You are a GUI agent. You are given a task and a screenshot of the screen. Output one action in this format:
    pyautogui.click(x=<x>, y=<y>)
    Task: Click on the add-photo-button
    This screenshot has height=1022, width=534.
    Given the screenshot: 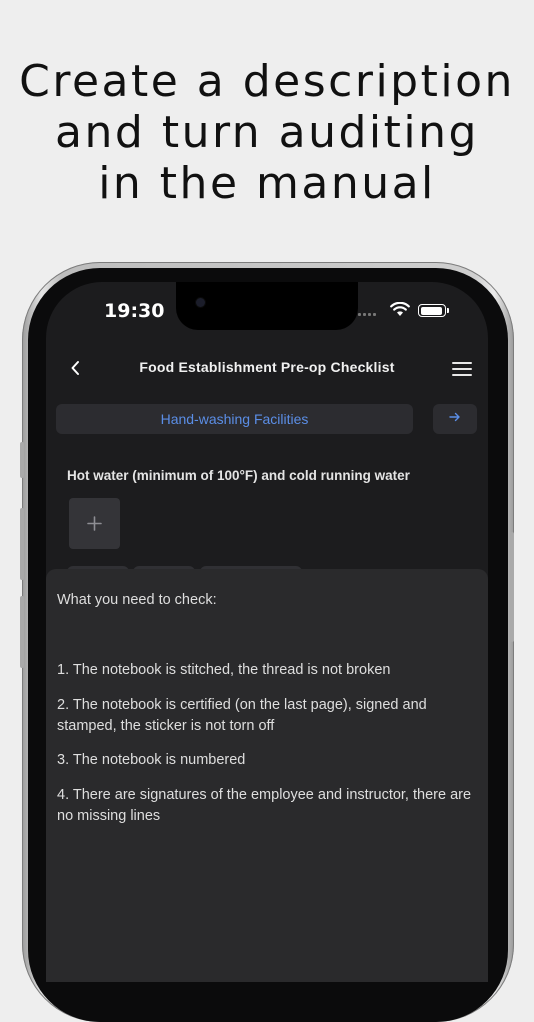 What is the action you would take?
    pyautogui.click(x=94, y=523)
    